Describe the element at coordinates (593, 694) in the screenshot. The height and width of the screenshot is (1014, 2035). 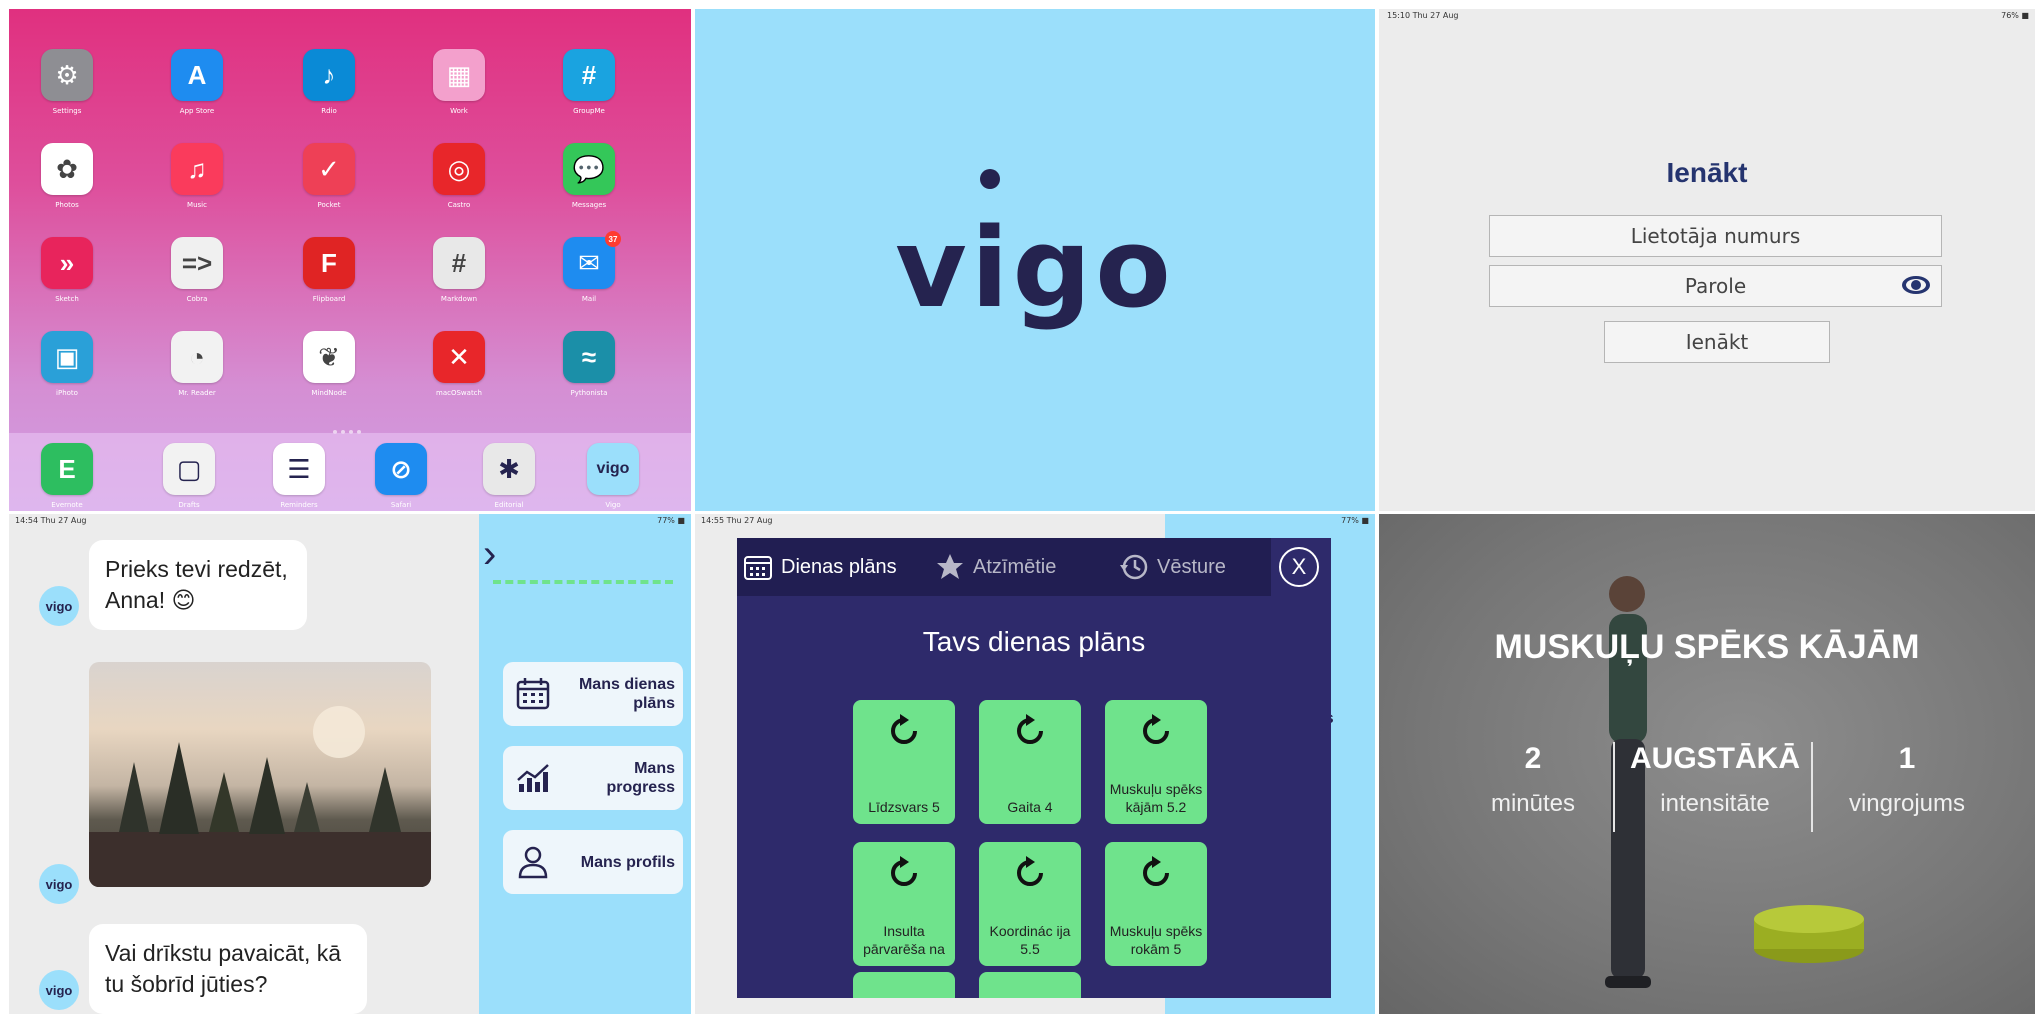
I see `menu-daily-plan-button: Mans dienas plāns` at that location.